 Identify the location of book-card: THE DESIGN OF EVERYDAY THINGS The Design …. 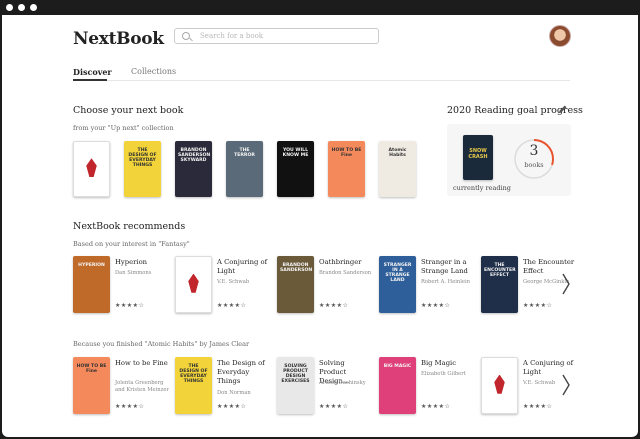
(223, 387).